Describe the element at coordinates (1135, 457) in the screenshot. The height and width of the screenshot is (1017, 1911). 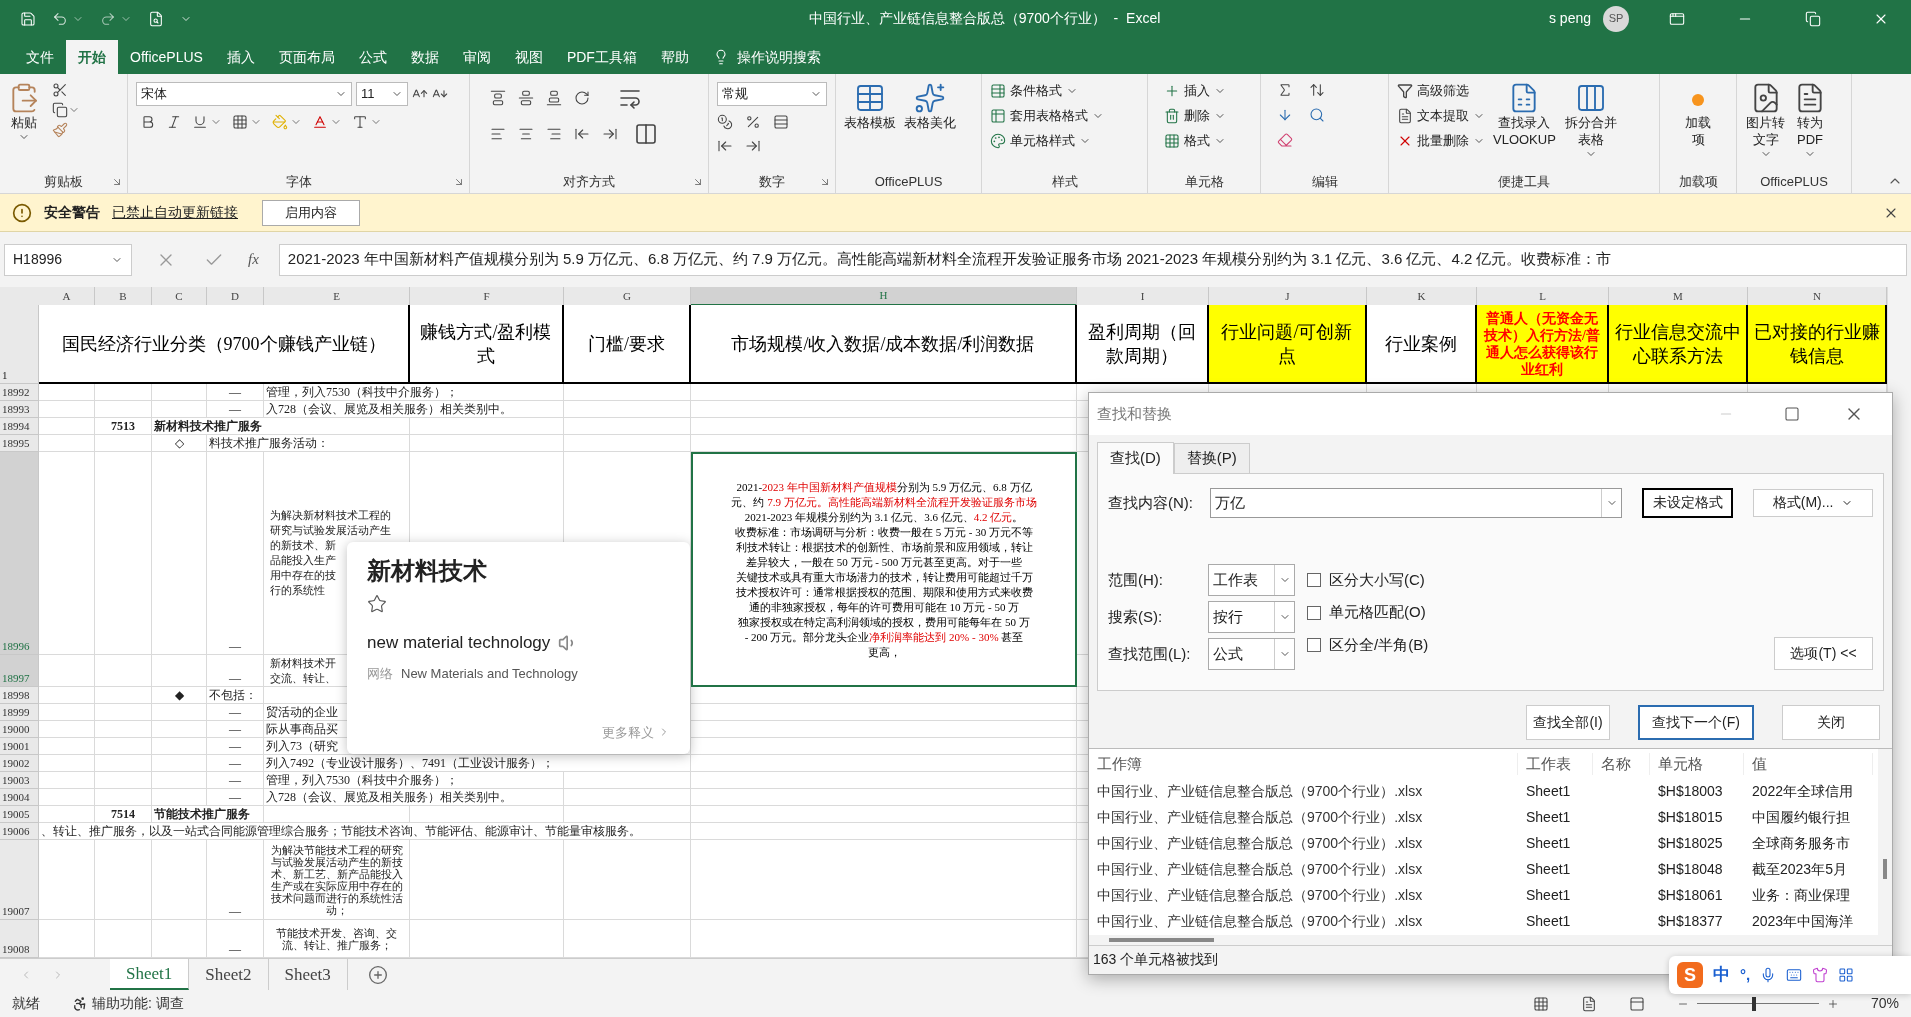
I see `dialog-tab: 查找(D)` at that location.